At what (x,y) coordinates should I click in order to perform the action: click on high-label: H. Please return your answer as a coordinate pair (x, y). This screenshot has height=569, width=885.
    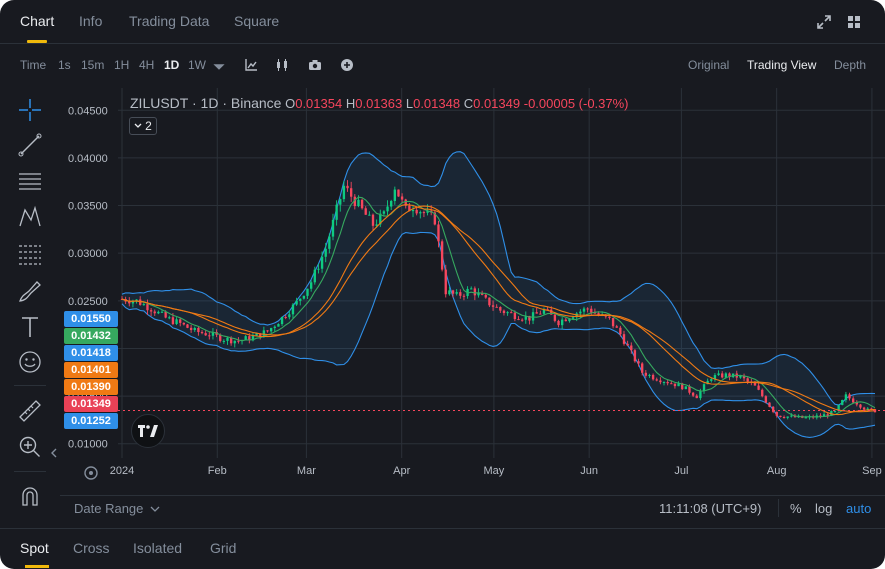
    Looking at the image, I should click on (350, 103).